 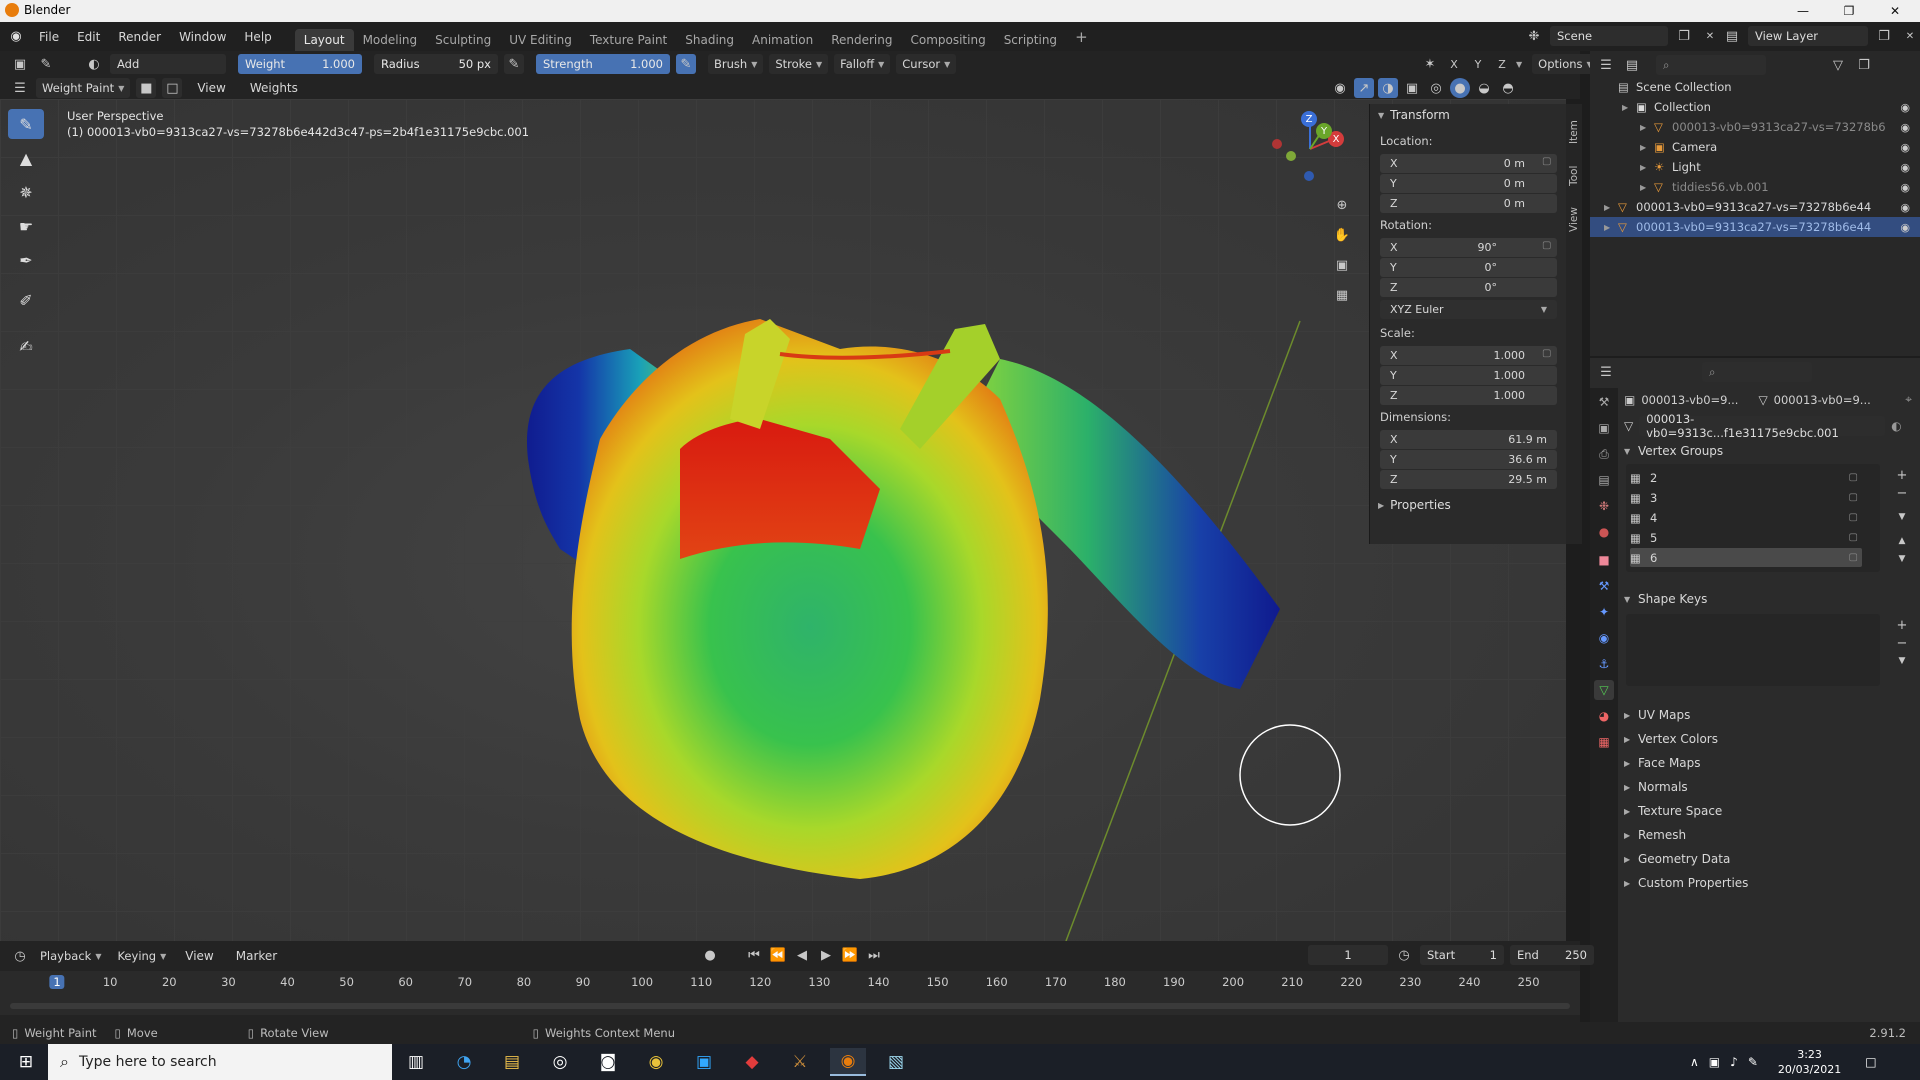 What do you see at coordinates (139, 37) in the screenshot?
I see `menu-render: Render` at bounding box center [139, 37].